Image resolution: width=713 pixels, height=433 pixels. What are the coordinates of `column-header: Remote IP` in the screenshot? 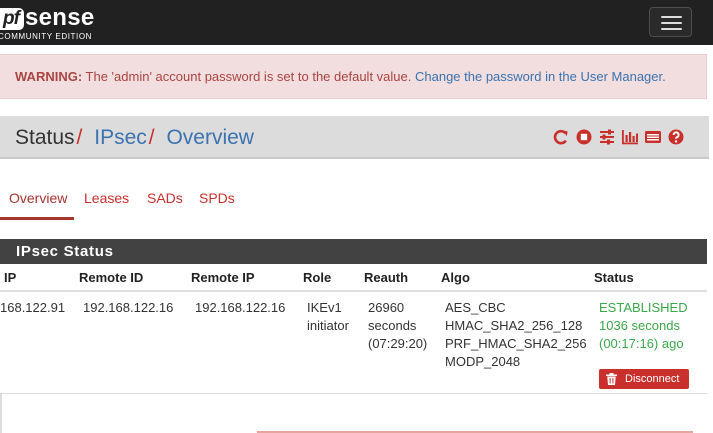 It's located at (223, 277).